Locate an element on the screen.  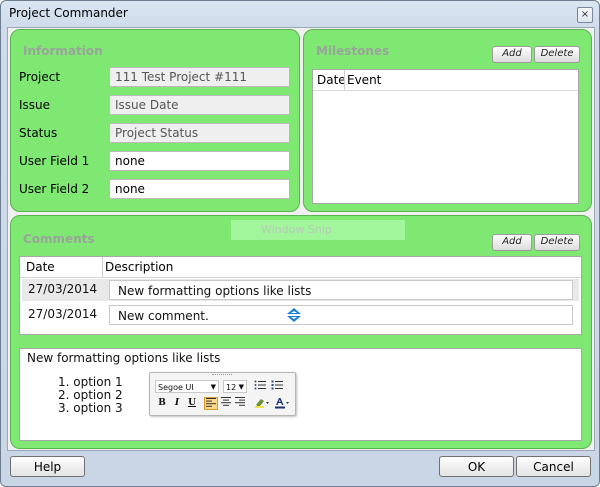
bullet-list-button is located at coordinates (260, 386).